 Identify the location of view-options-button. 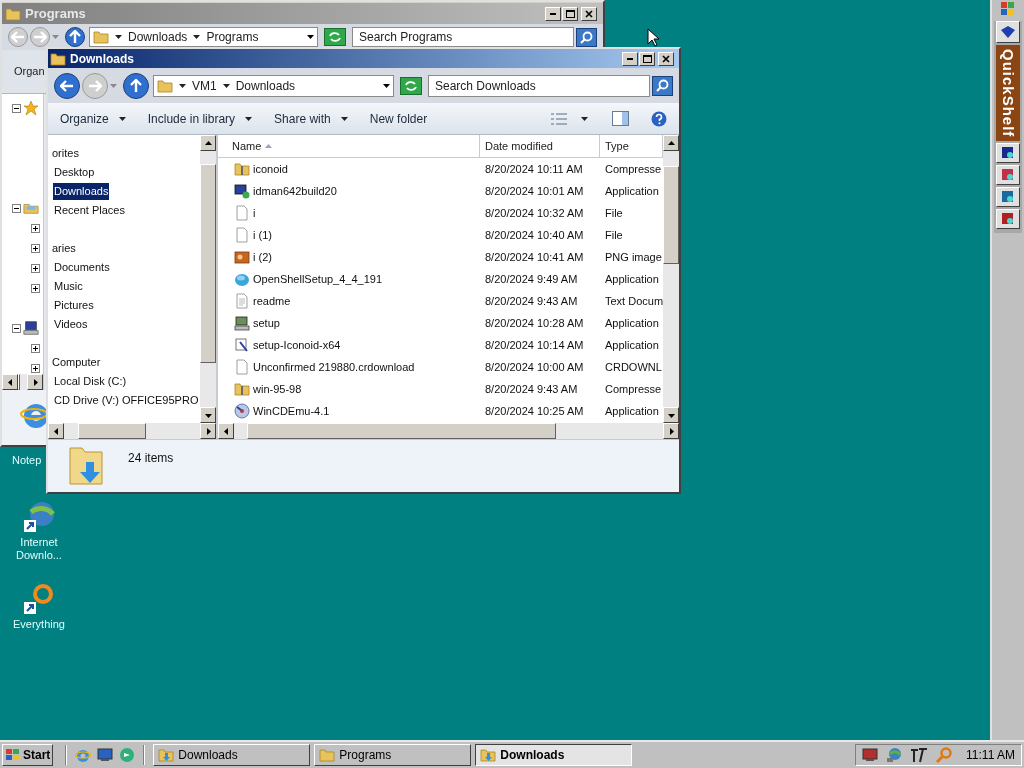
(569, 118).